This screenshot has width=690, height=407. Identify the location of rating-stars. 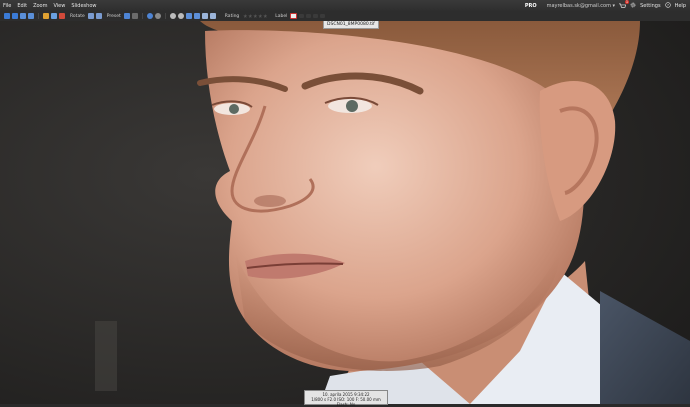
(255, 16).